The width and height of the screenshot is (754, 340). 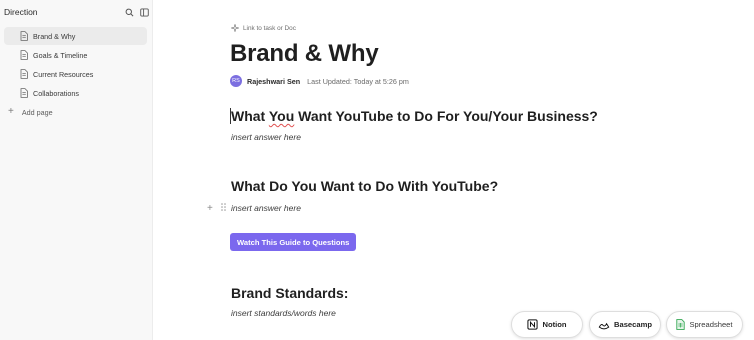 I want to click on basecamp-import-button: Basecamp, so click(x=625, y=324).